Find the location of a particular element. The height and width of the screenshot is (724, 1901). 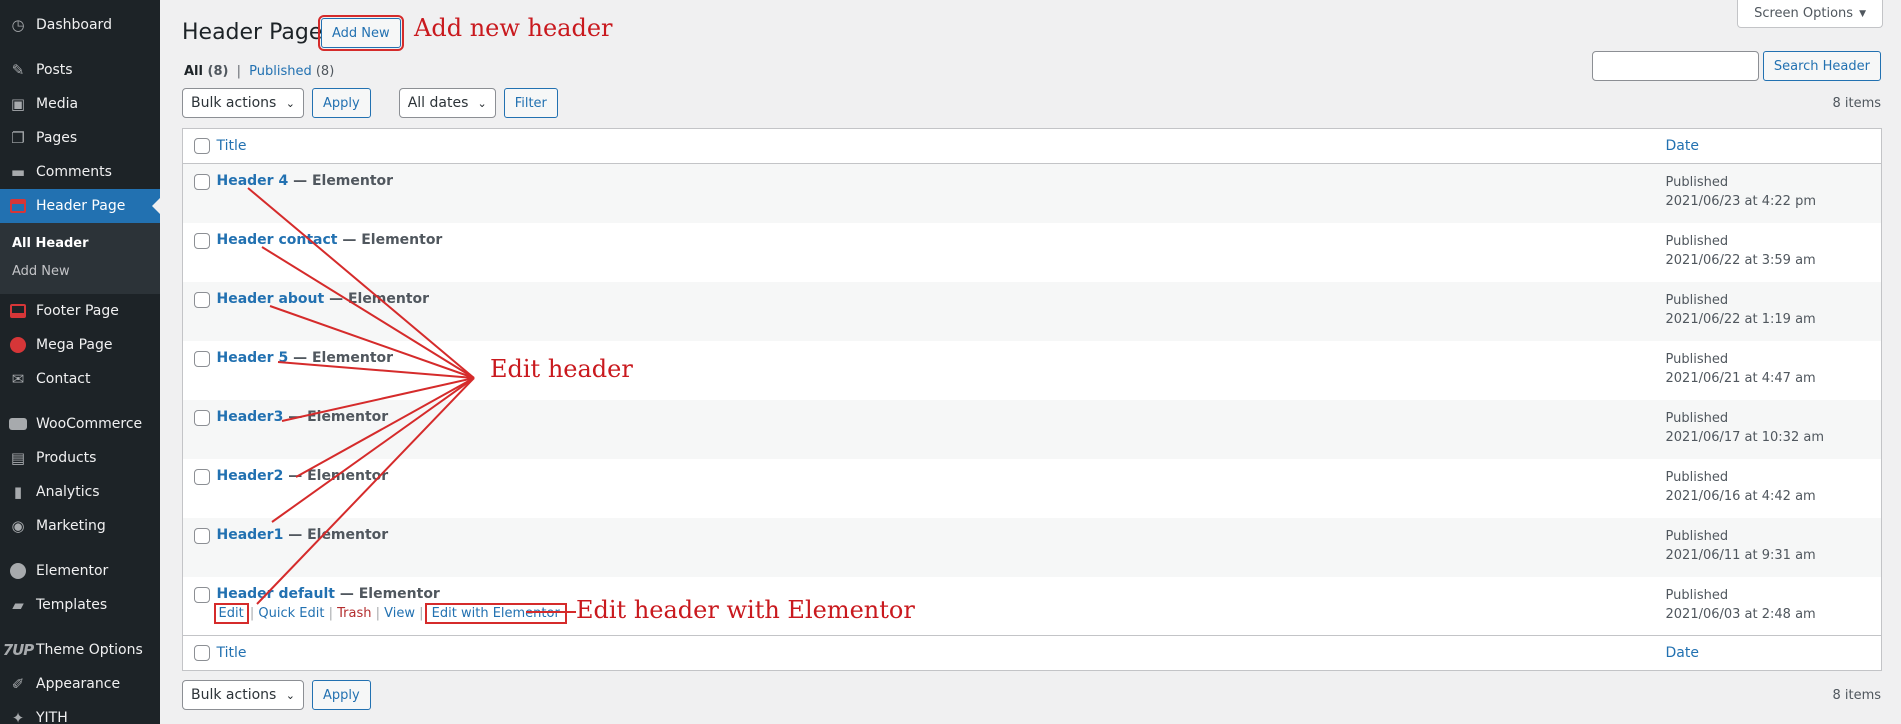

row-title-link: Header 5 is located at coordinates (253, 358).